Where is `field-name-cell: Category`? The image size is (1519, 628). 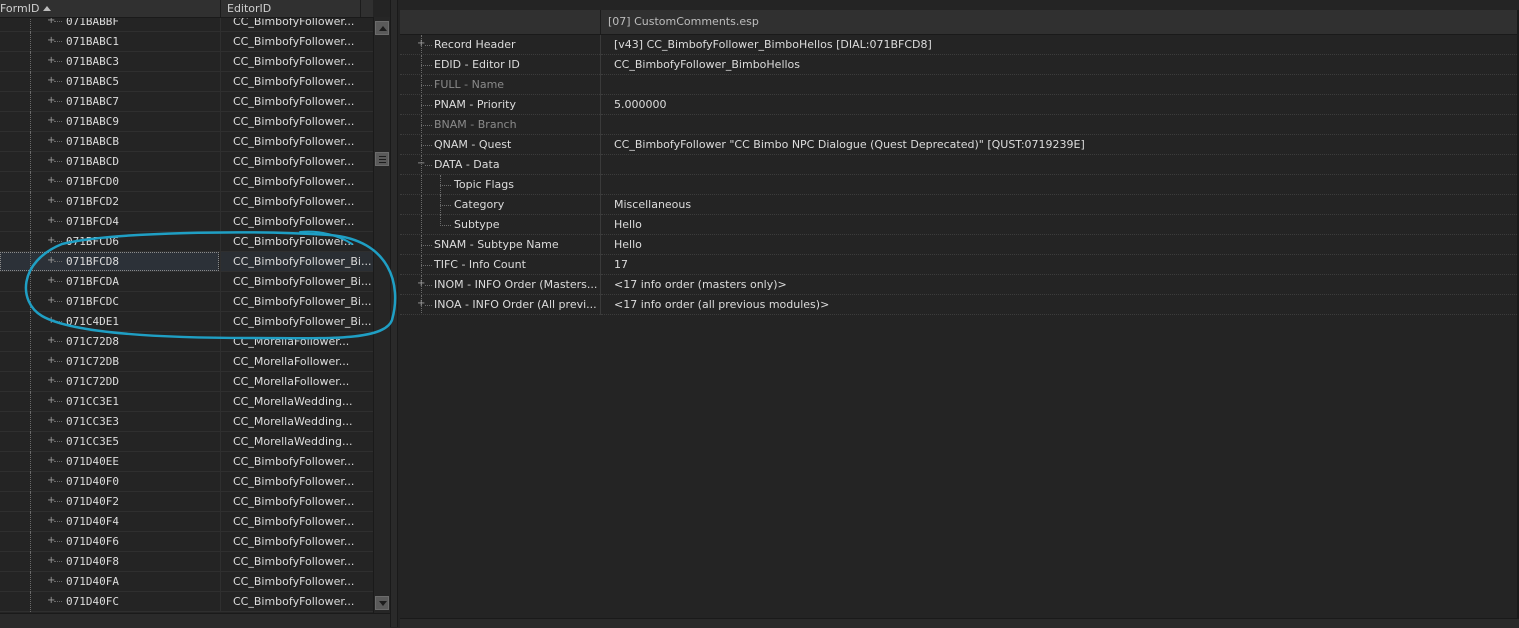 field-name-cell: Category is located at coordinates (500, 205).